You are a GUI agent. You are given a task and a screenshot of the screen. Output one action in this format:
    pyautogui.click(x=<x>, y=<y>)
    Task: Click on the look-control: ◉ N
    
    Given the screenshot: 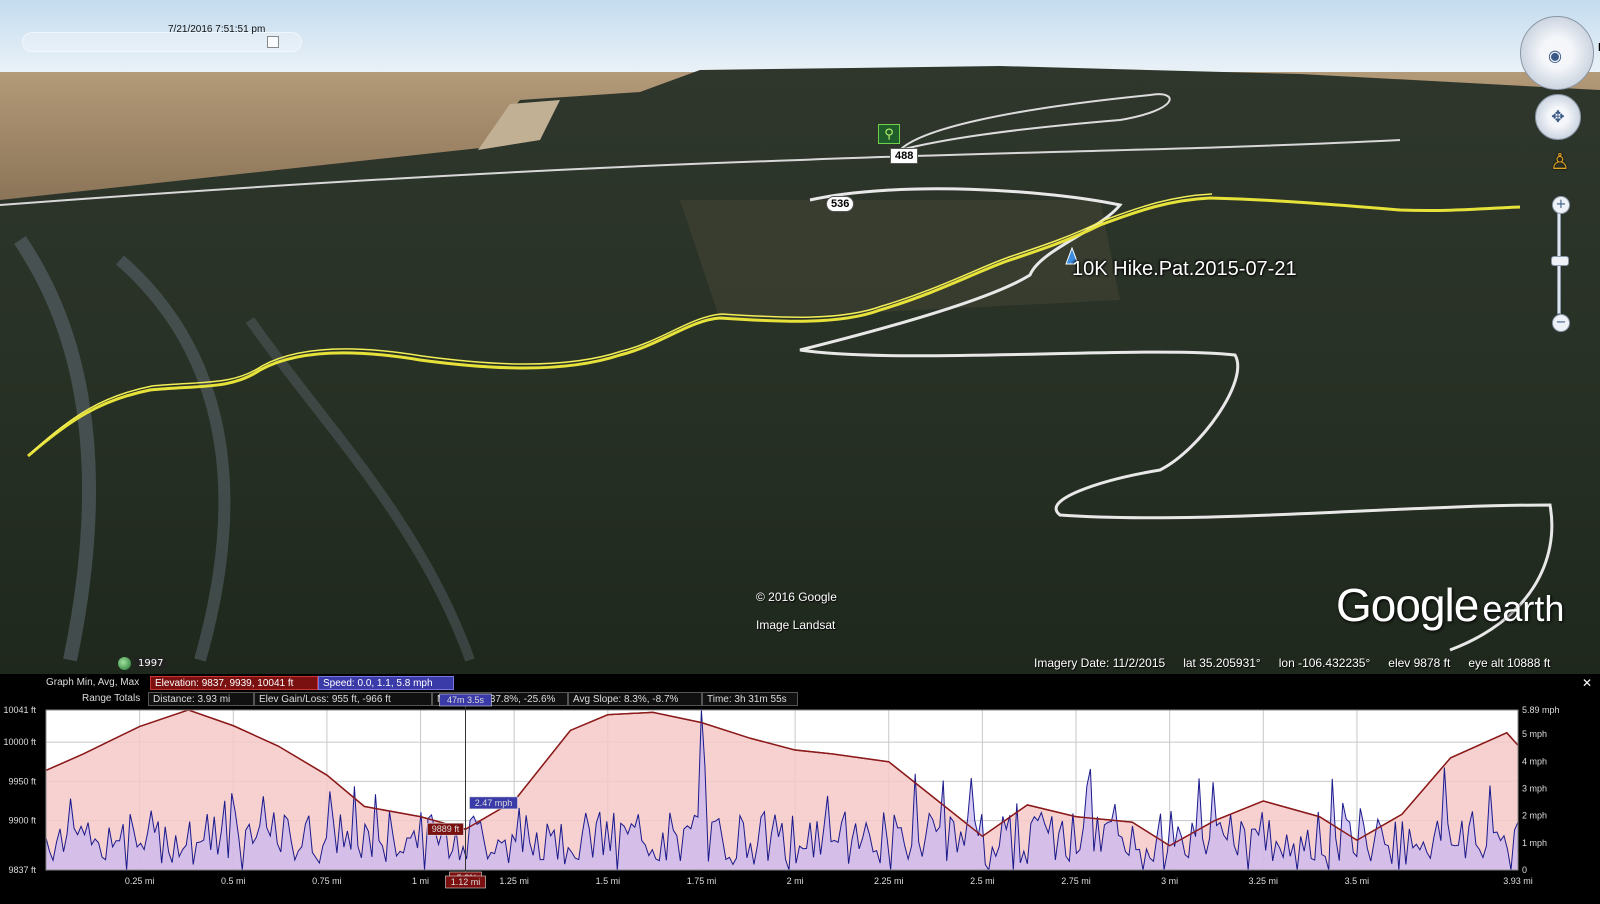 What is the action you would take?
    pyautogui.click(x=1560, y=53)
    